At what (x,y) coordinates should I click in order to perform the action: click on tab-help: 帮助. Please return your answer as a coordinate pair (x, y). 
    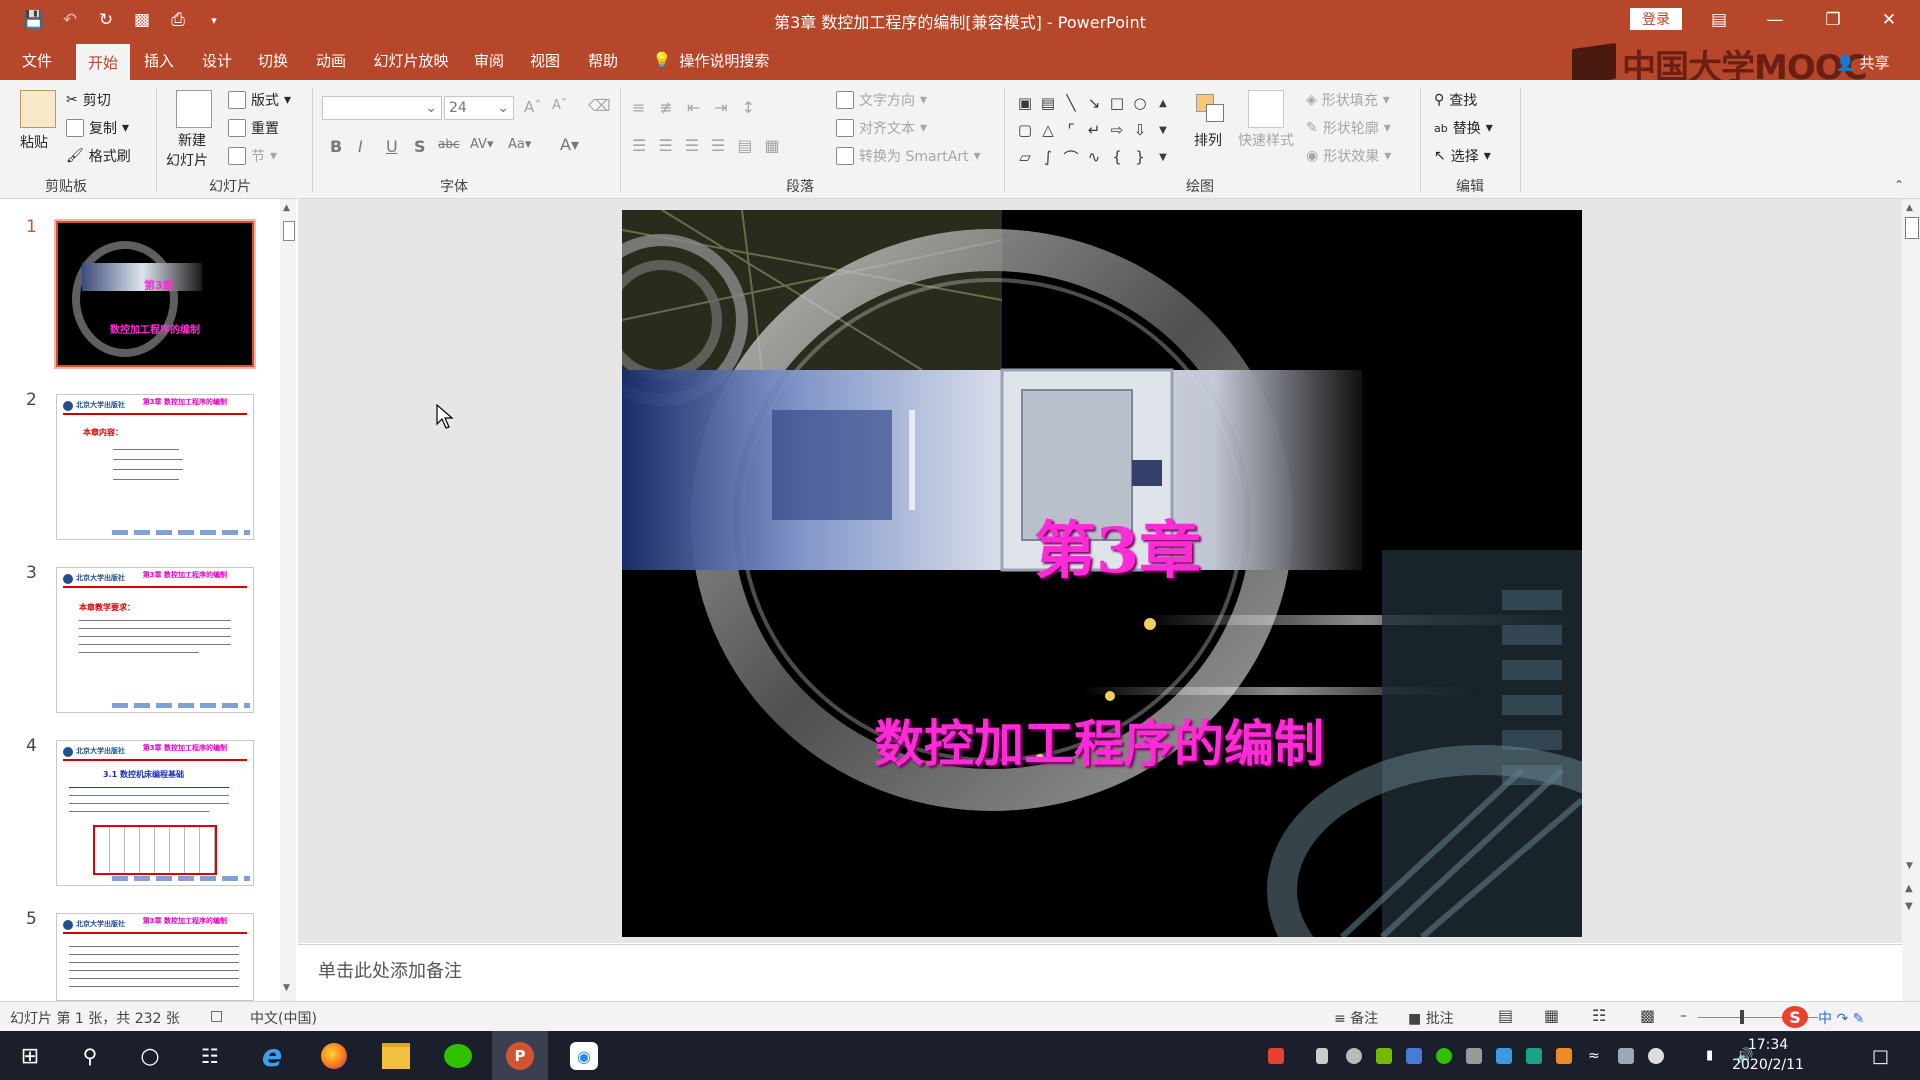
    Looking at the image, I should click on (603, 60).